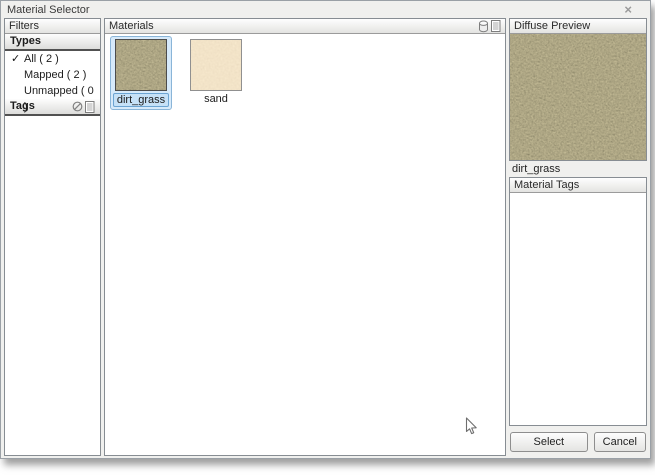 Image resolution: width=655 pixels, height=475 pixels. I want to click on filters-panel-title: Filters, so click(24, 26).